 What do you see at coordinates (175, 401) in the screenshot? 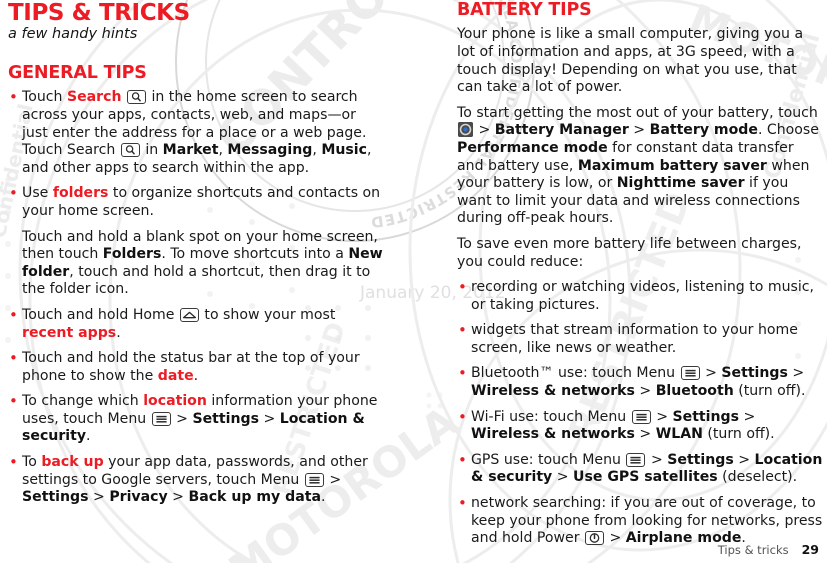
I see `emphasis-accent: location` at bounding box center [175, 401].